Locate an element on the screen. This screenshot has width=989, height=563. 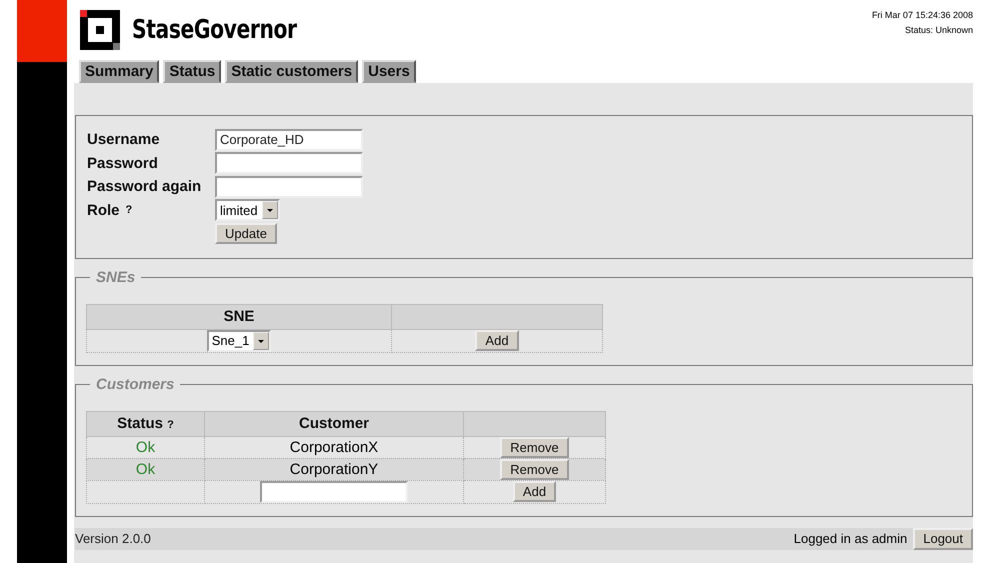
help-mark: ? is located at coordinates (129, 210).